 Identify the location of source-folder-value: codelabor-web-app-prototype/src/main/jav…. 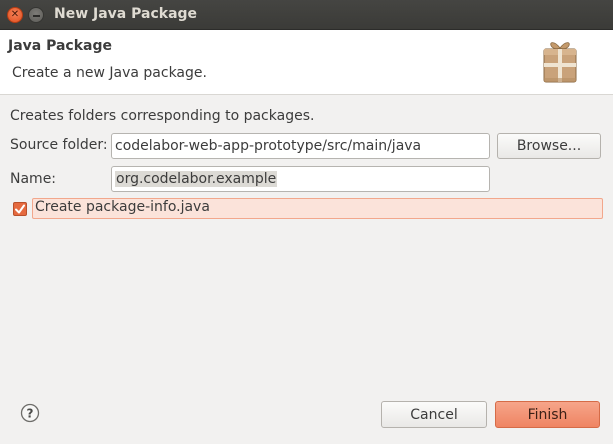
(268, 146).